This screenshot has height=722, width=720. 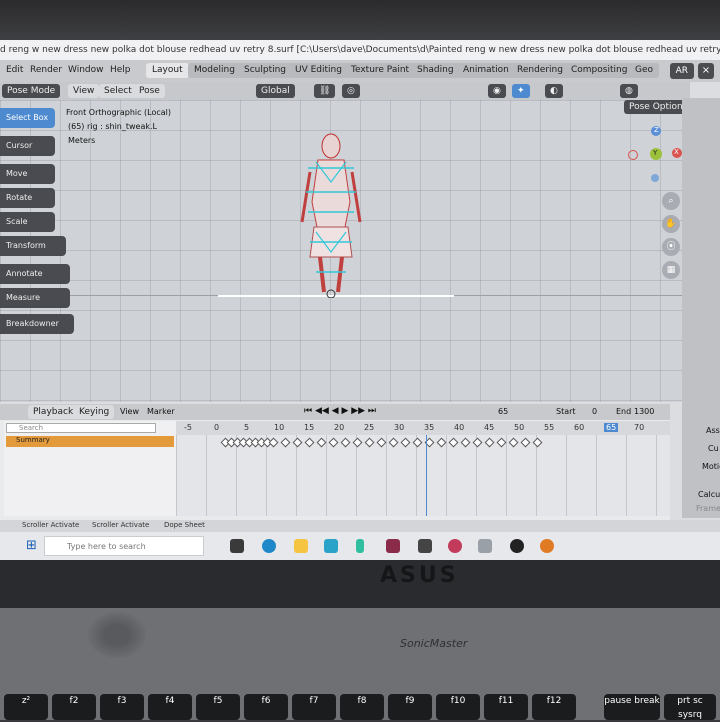 I want to click on key-f8: f8, so click(x=362, y=707).